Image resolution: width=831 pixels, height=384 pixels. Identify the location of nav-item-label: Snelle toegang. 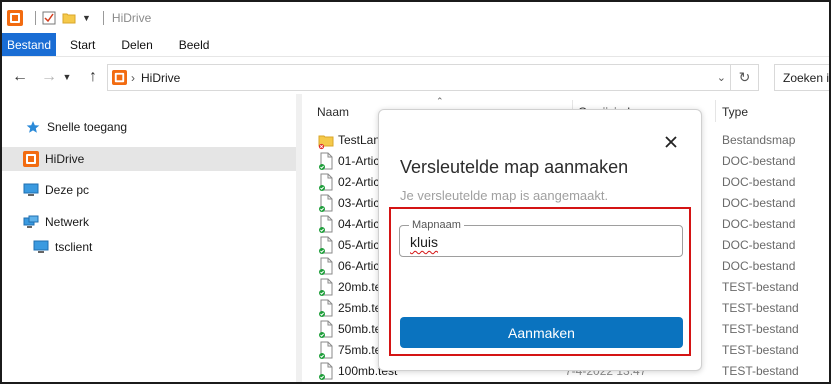
(87, 127).